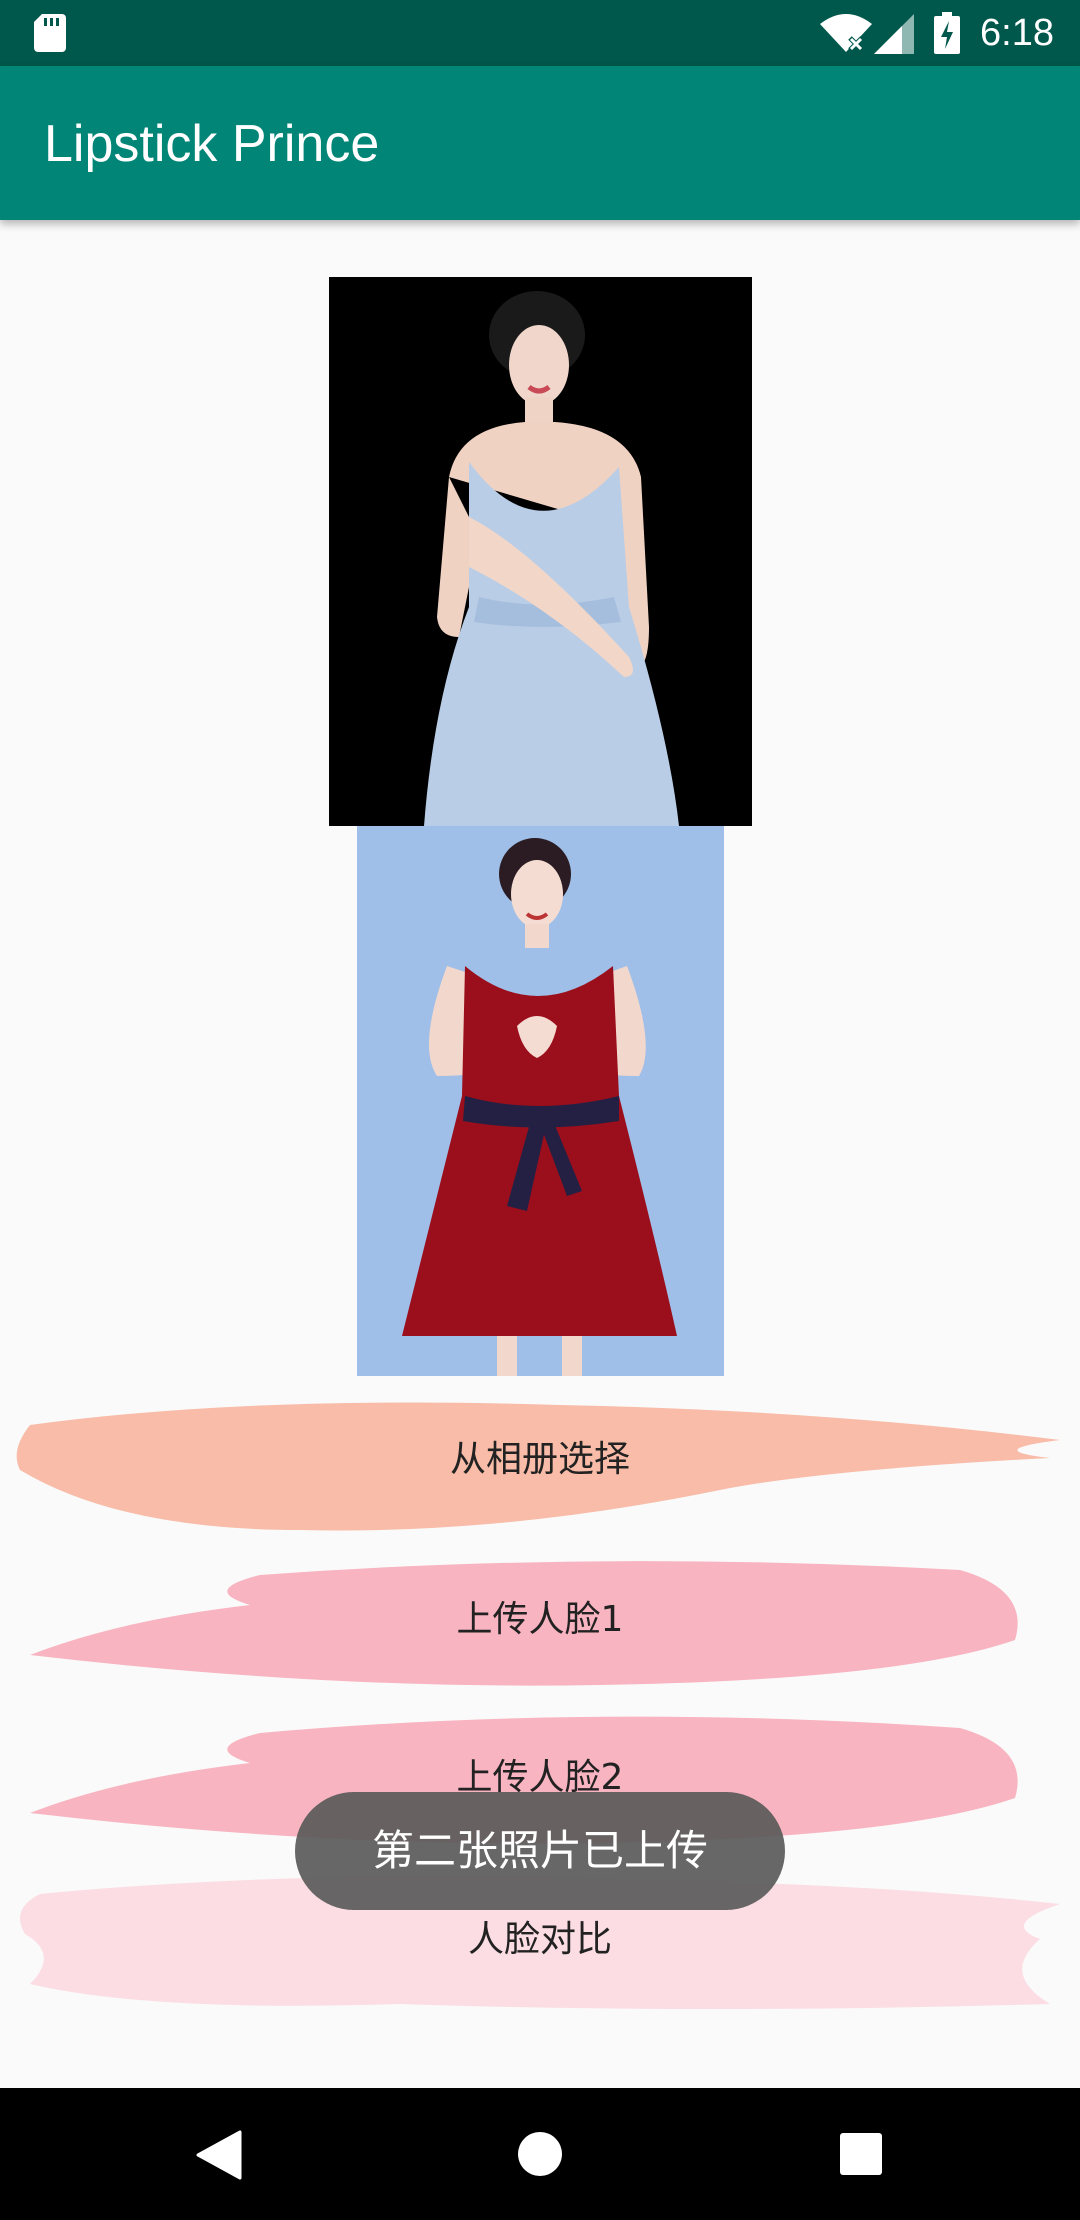 This screenshot has width=1080, height=2220. Describe the element at coordinates (846, 33) in the screenshot. I see `wifi-no-internet-icon` at that location.